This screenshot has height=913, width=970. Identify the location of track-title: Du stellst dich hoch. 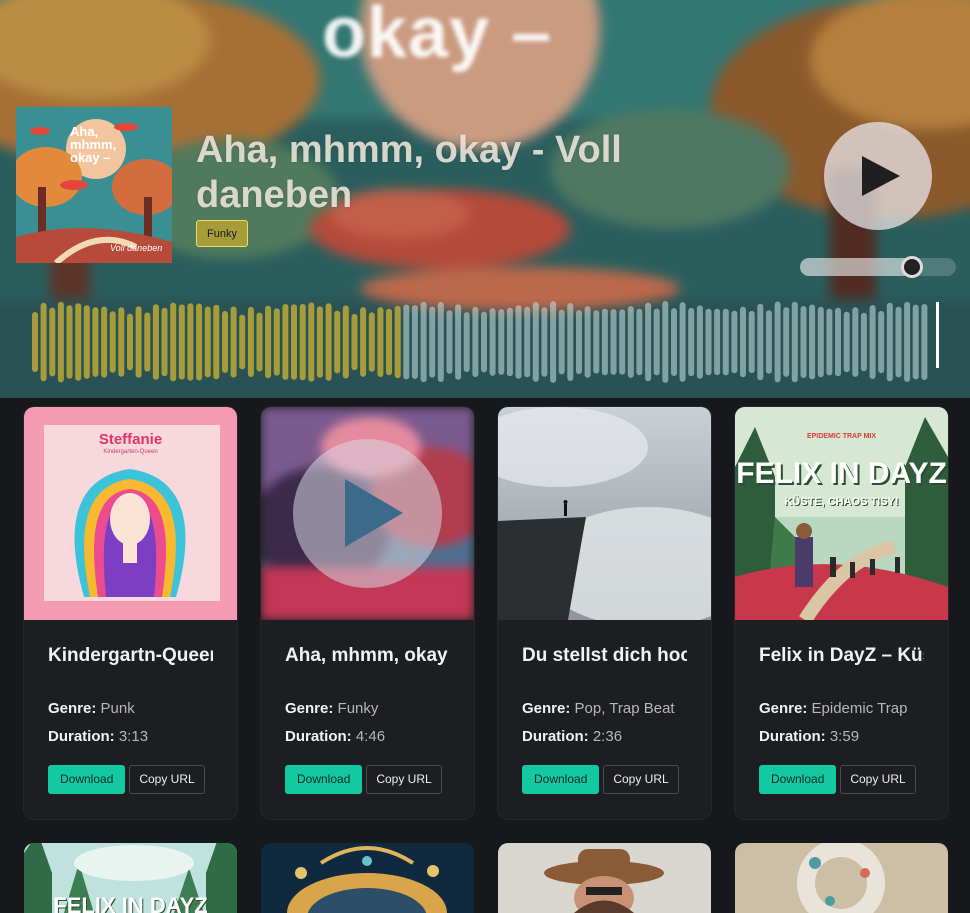
(604, 655).